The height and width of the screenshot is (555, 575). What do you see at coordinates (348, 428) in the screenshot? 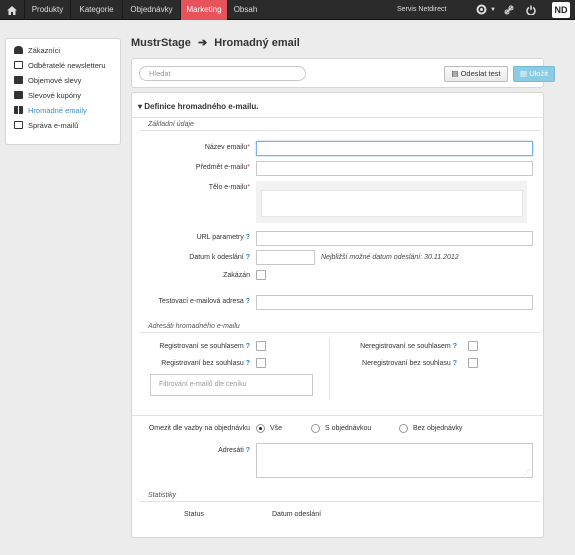
I see `radio-with-order-label: S objednávkou` at bounding box center [348, 428].